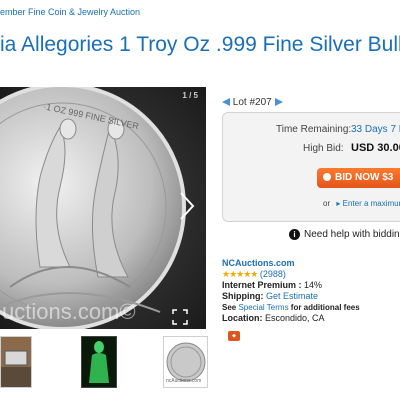 The width and height of the screenshot is (400, 400). Describe the element at coordinates (240, 274) in the screenshot. I see `rating-stars: ★★★★★` at that location.